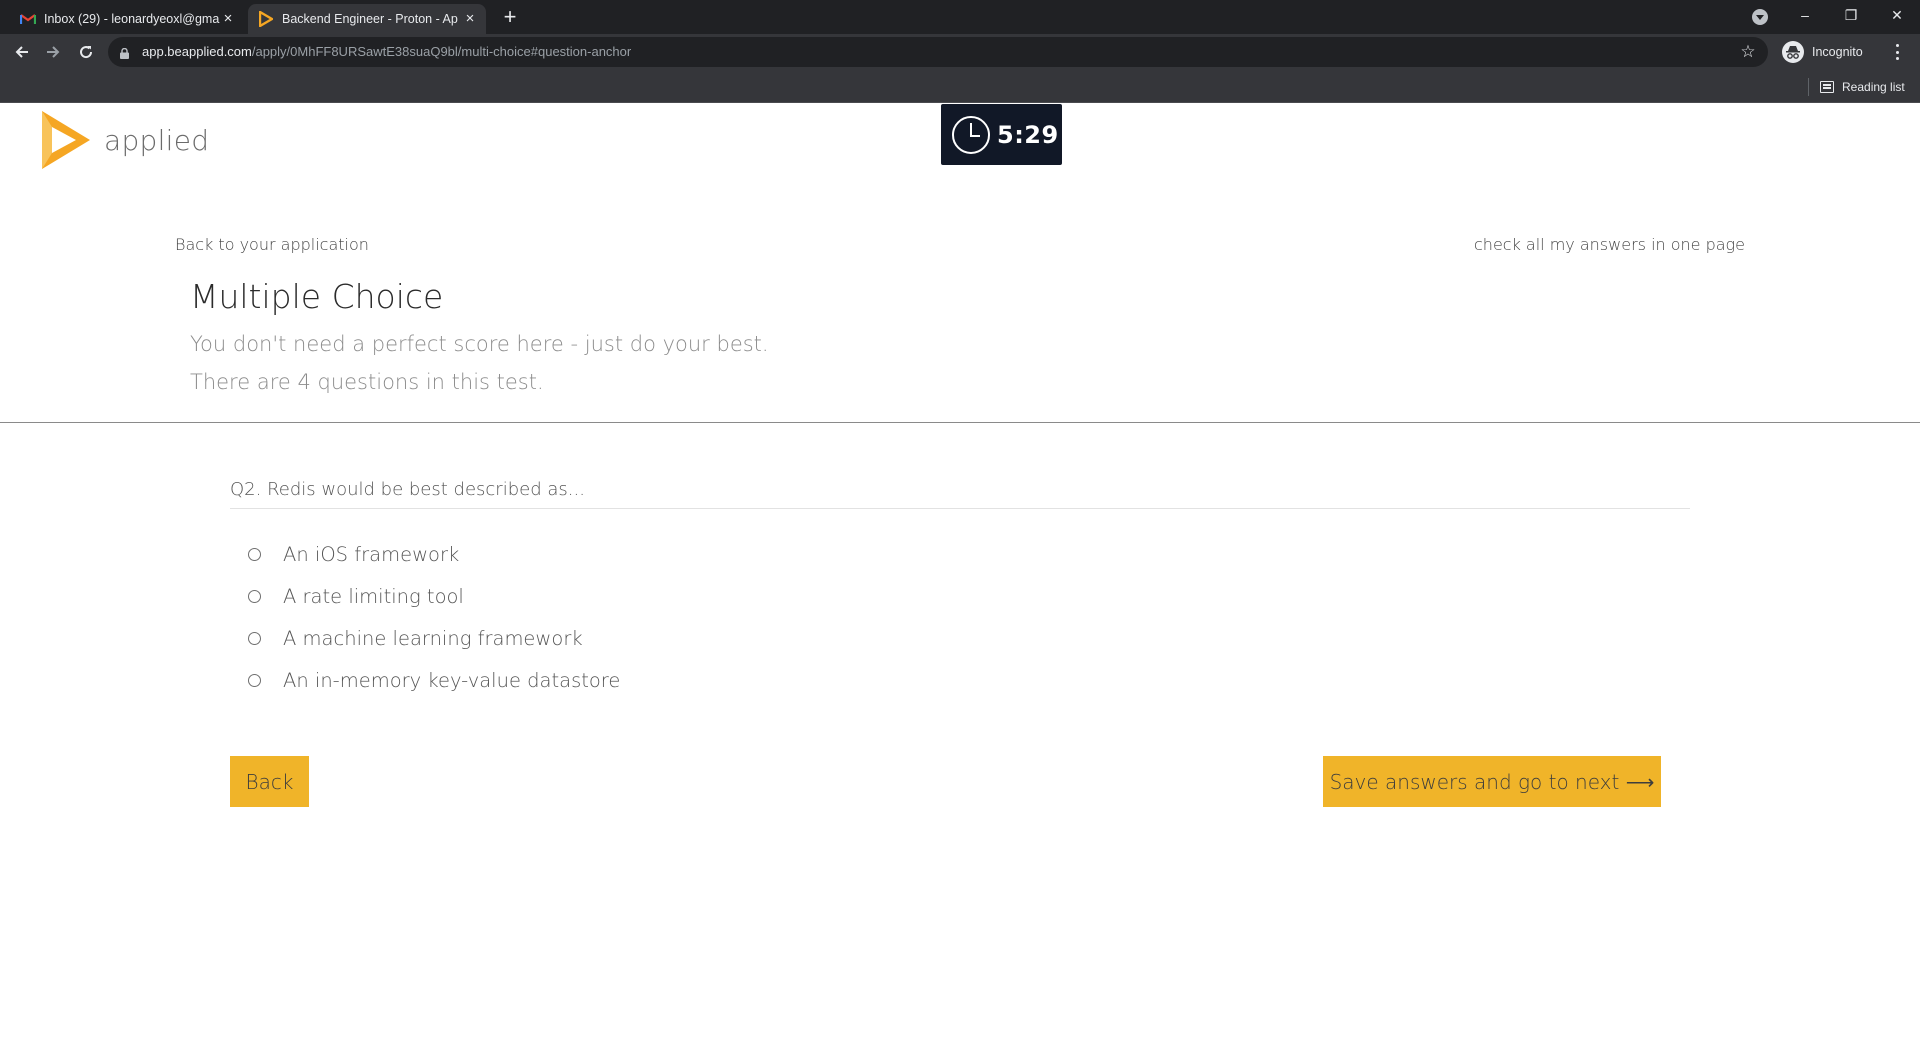 This screenshot has height=1040, width=1920. Describe the element at coordinates (960, 422) in the screenshot. I see `section-divider` at that location.